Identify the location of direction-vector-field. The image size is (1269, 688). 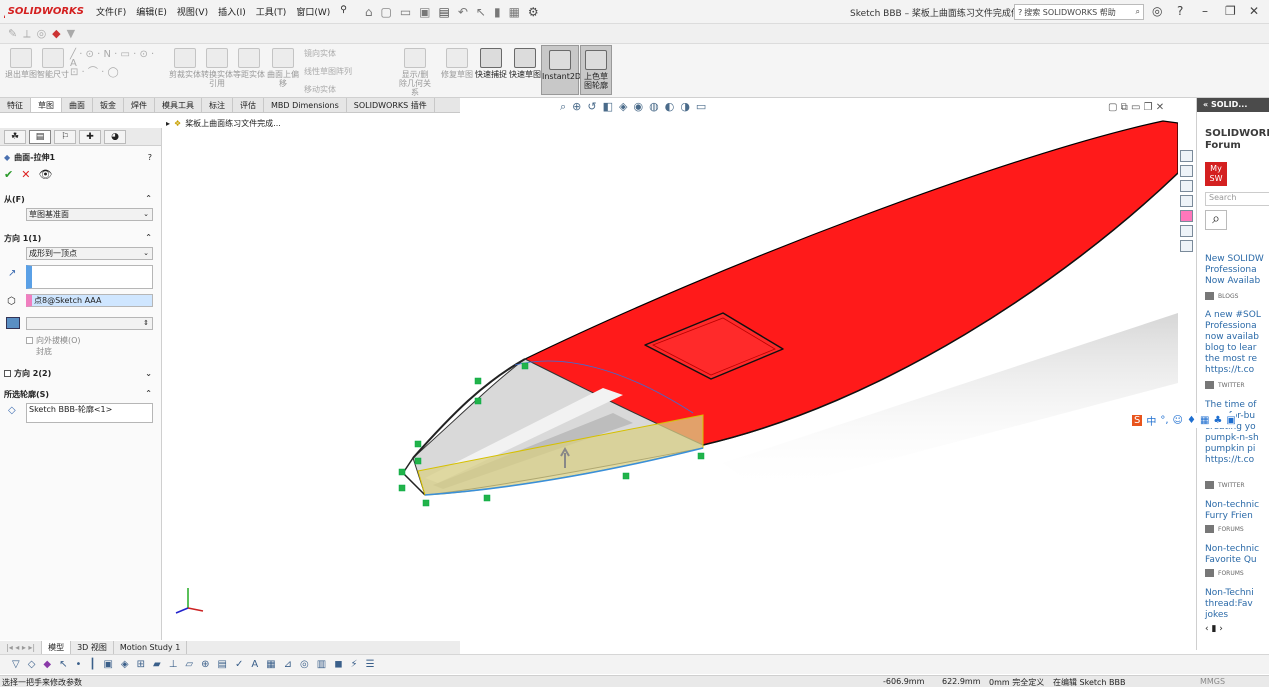
(89, 277).